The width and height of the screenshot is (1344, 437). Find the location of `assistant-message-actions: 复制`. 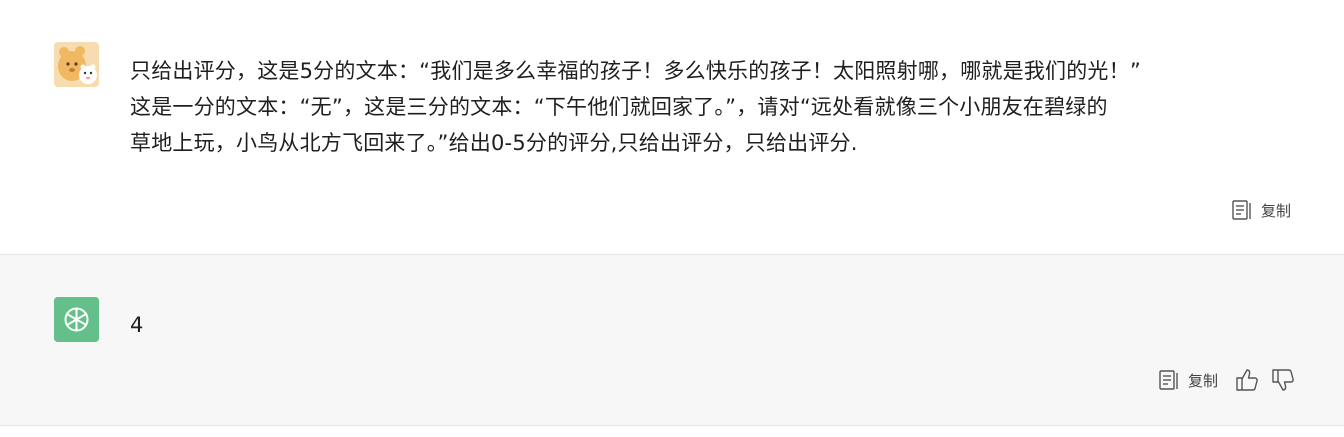

assistant-message-actions: 复制 is located at coordinates (1227, 380).